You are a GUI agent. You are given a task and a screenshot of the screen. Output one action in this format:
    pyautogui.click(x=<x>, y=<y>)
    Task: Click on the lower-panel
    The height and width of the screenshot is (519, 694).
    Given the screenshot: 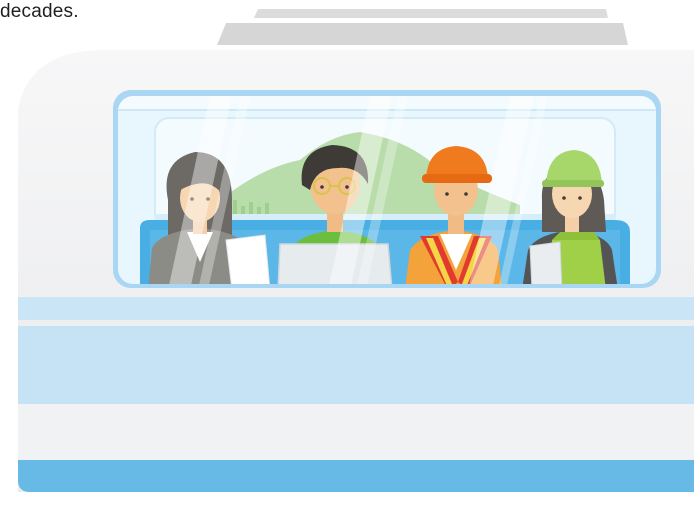 What is the action you would take?
    pyautogui.click(x=356, y=432)
    